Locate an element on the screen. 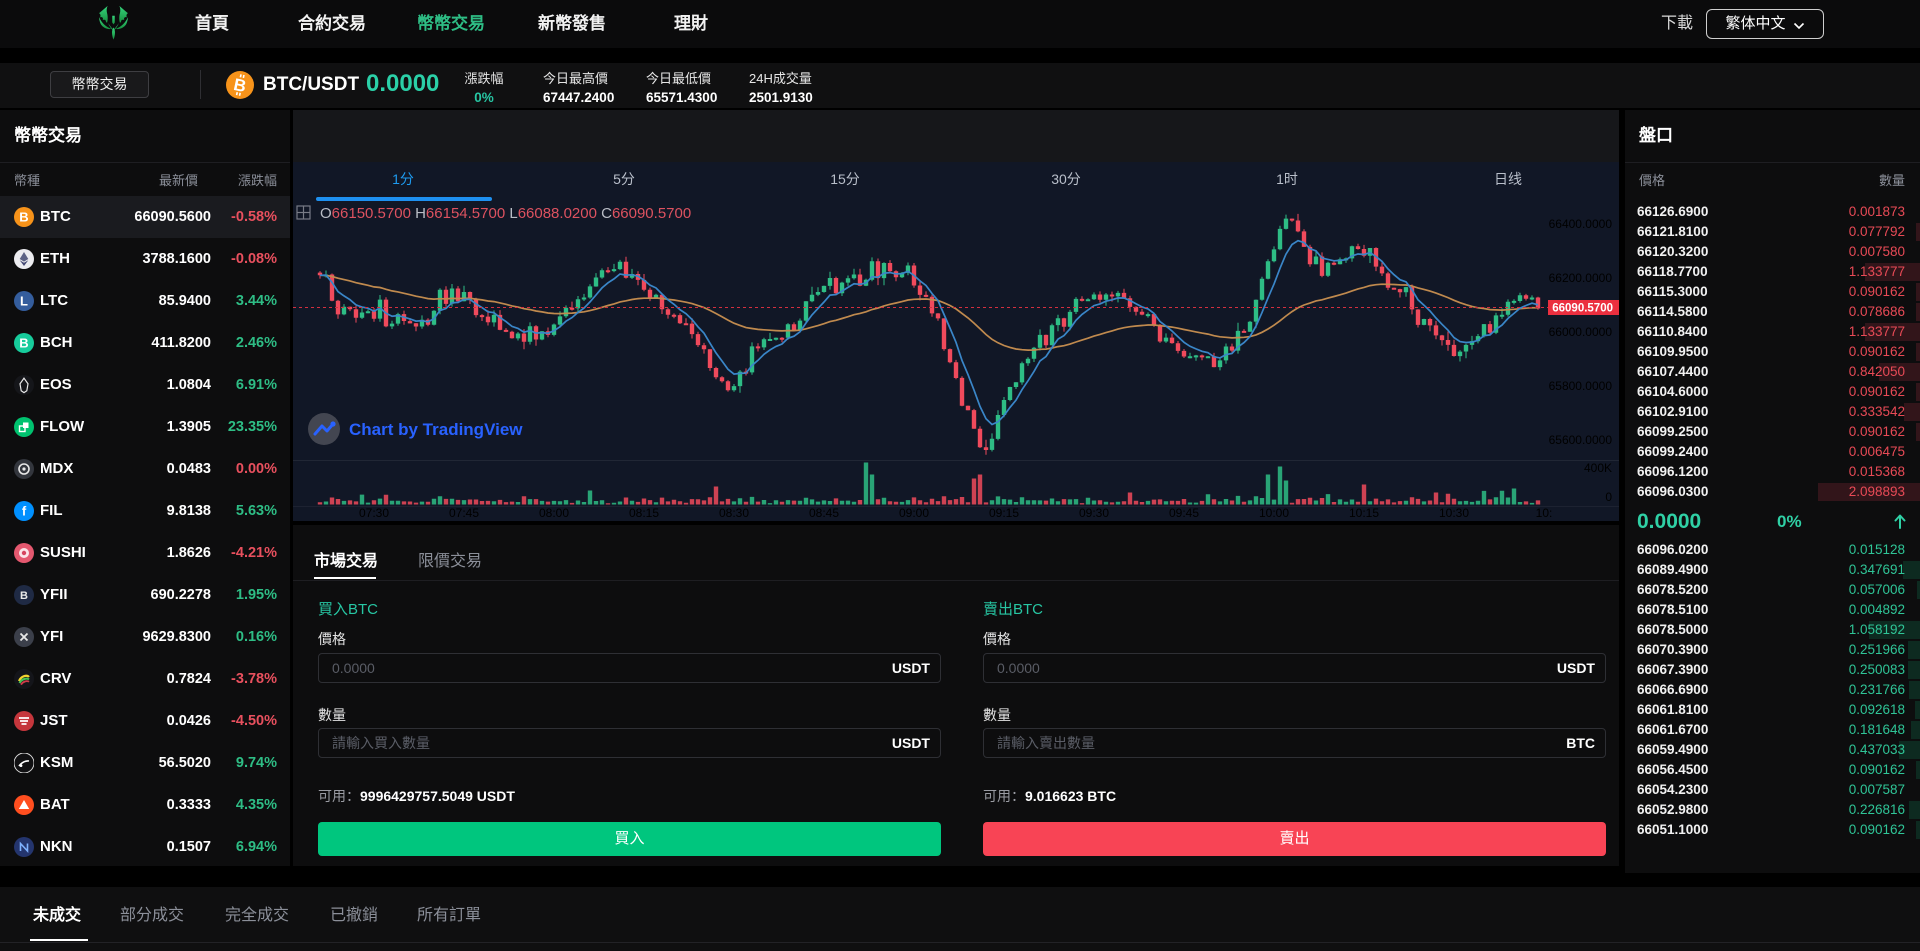 This screenshot has width=1920, height=951. svg-text: 09:30 is located at coordinates (1094, 513).